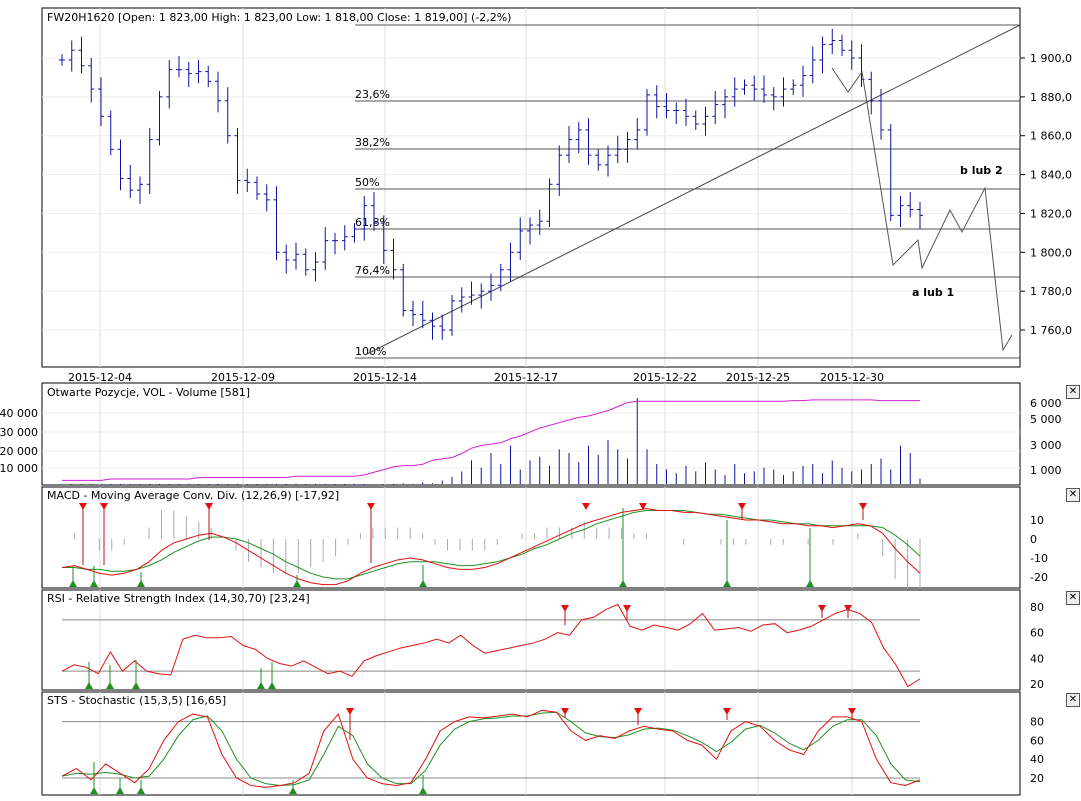 The height and width of the screenshot is (801, 1081). I want to click on price-tick-label: 1 880,0, so click(1051, 97).